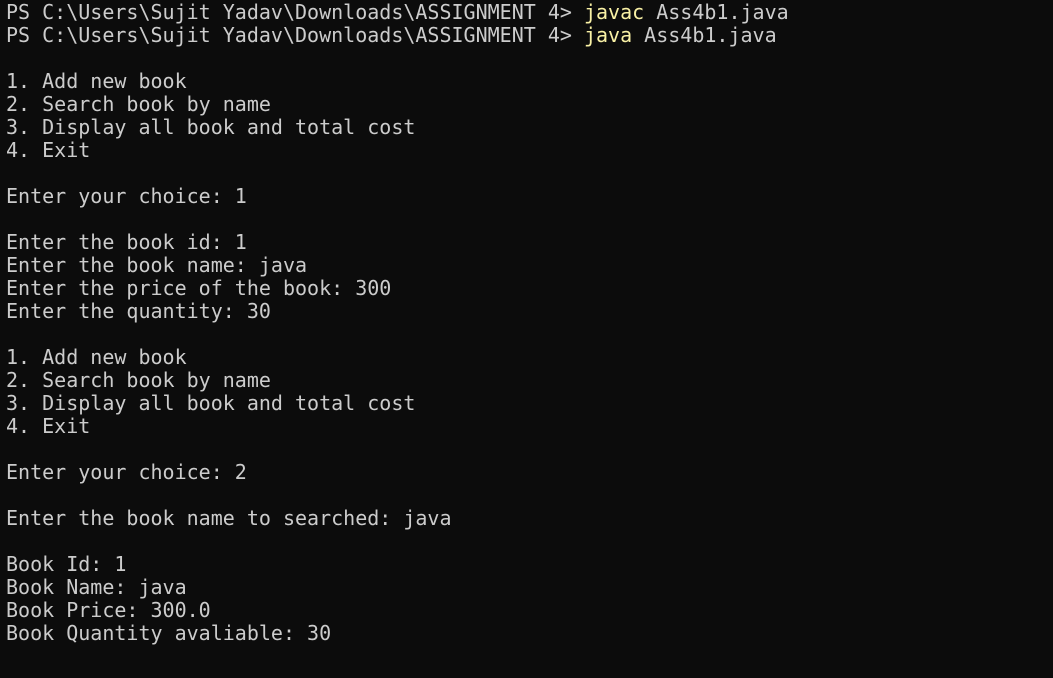 This screenshot has height=678, width=1053. Describe the element at coordinates (126, 242) in the screenshot. I see `book-id-input: Enter the book id: 1` at that location.